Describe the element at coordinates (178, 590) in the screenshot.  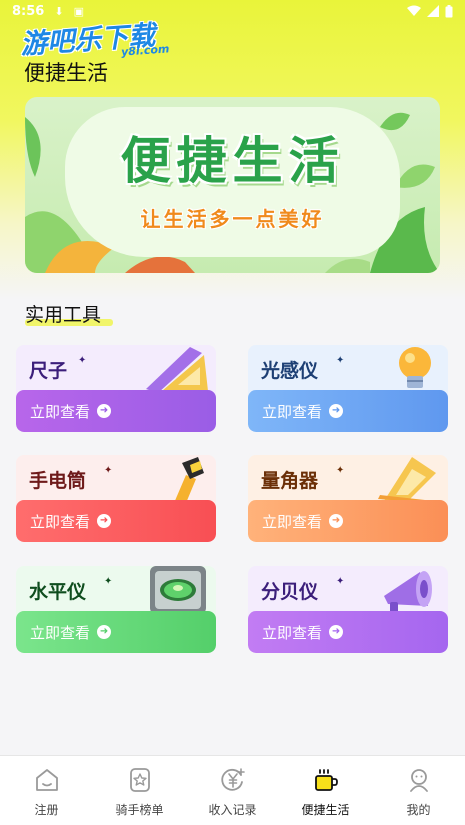
I see `spirit-level-icon` at that location.